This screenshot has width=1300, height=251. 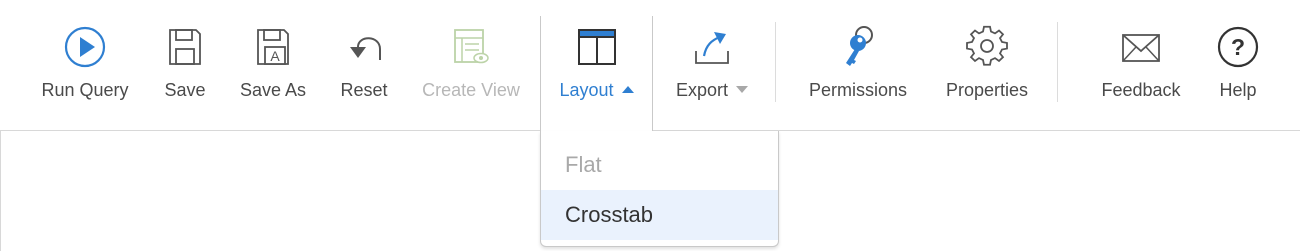 What do you see at coordinates (702, 90) in the screenshot?
I see `export-label: Export` at bounding box center [702, 90].